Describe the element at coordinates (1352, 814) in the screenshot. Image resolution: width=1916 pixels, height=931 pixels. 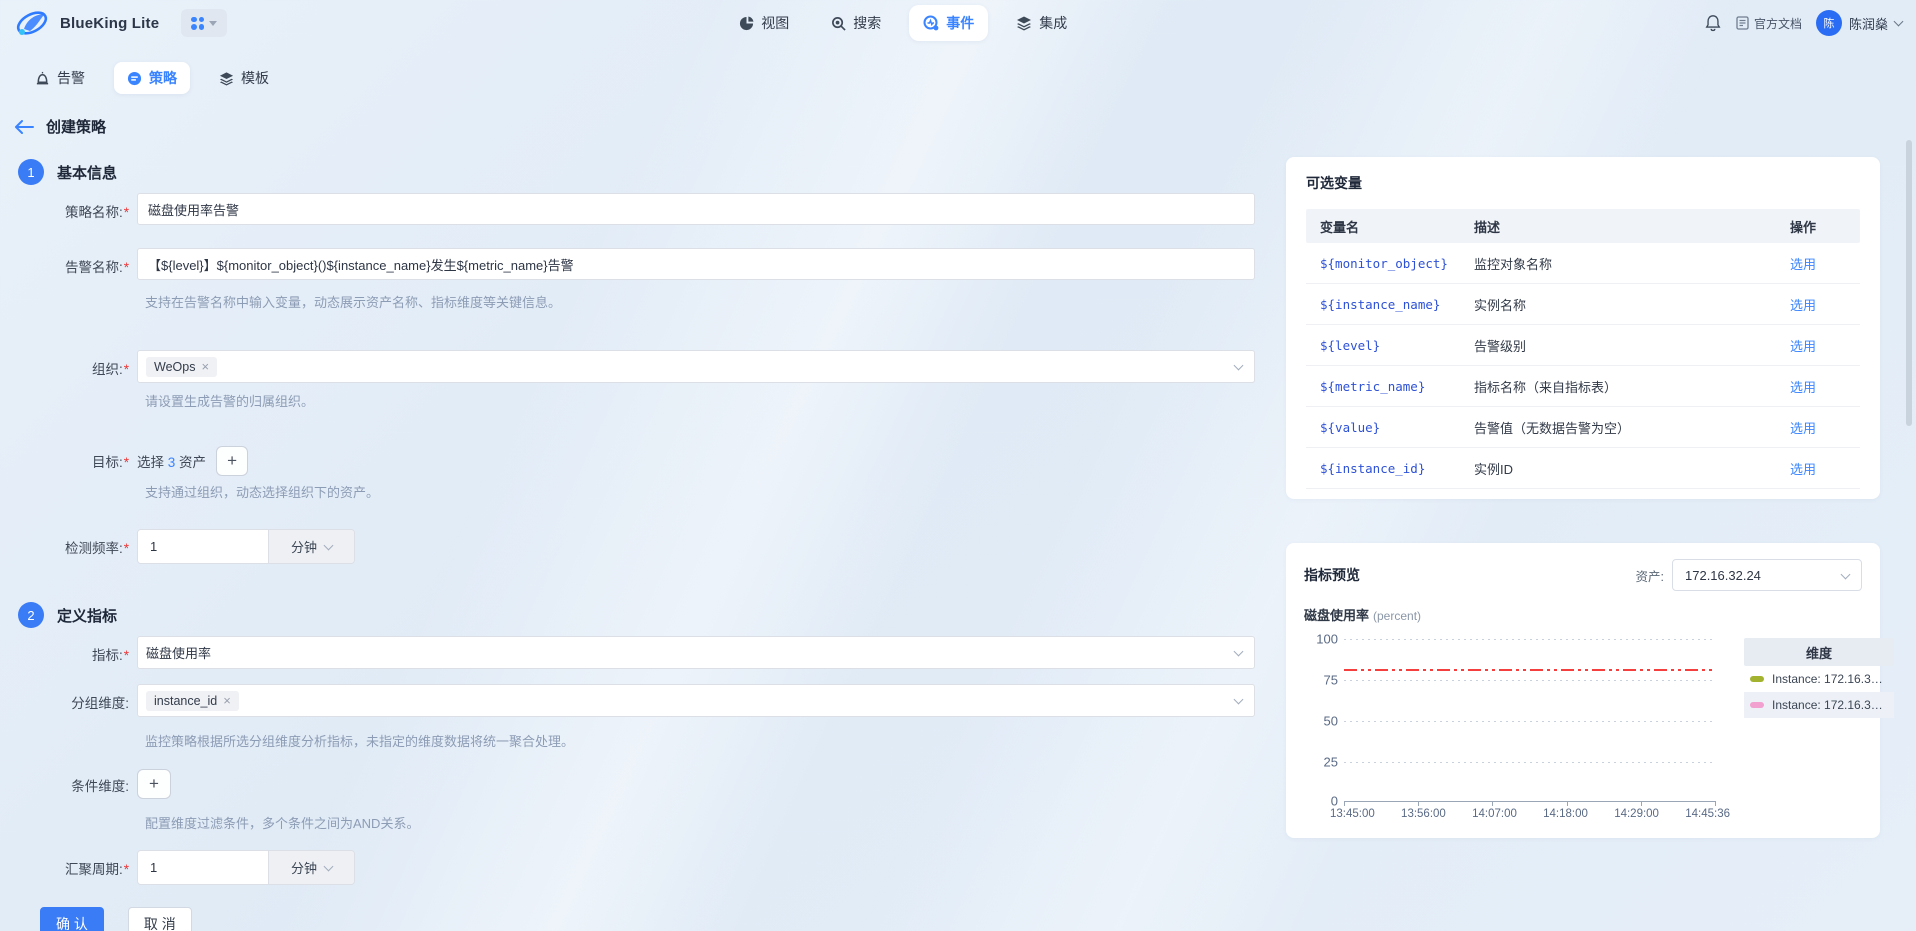
I see `x-tick-label: 13:45:00` at that location.